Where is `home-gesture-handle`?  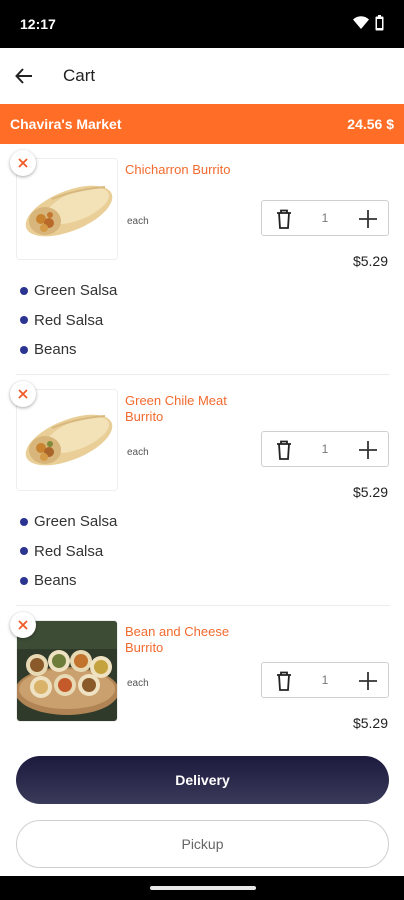
home-gesture-handle is located at coordinates (203, 888).